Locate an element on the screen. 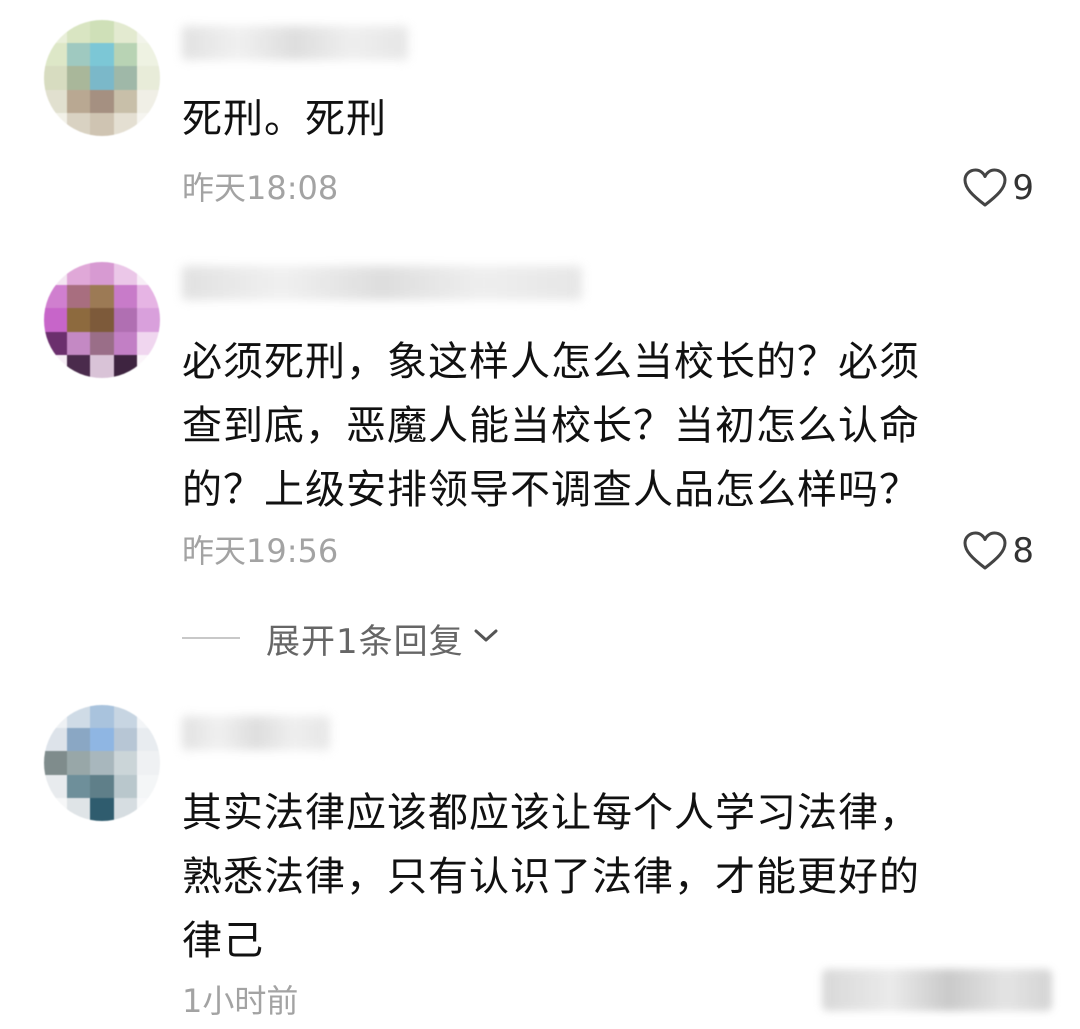 The height and width of the screenshot is (1029, 1080). comment-text-line: 熟悉法律，只有认识了法律，才能更好的 is located at coordinates (551, 877).